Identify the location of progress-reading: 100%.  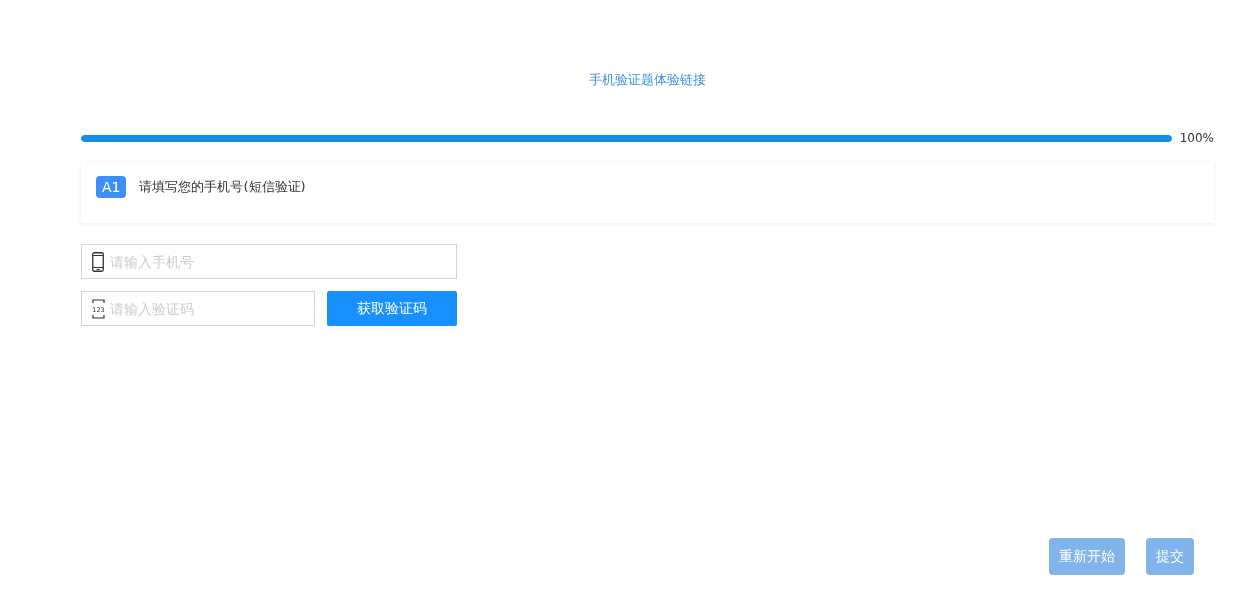
(1196, 138).